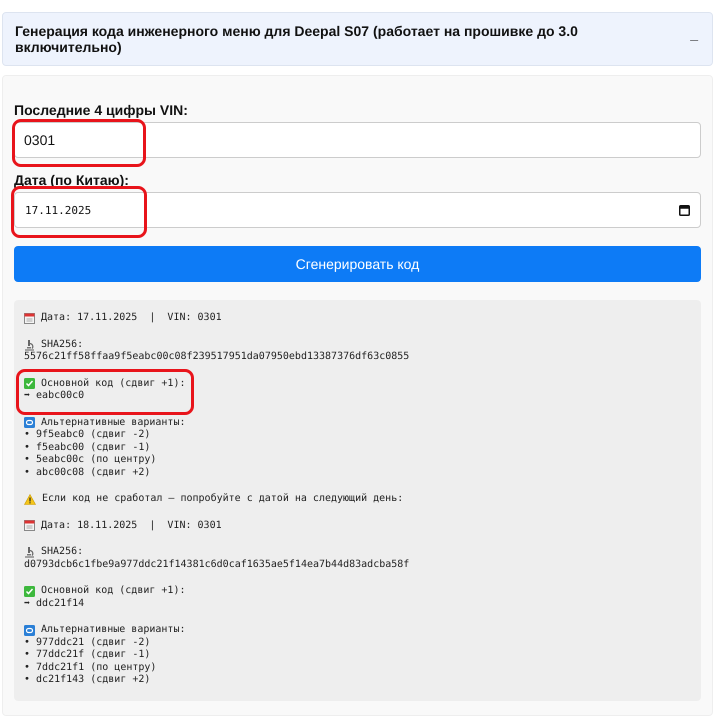 This screenshot has height=727, width=715. I want to click on panel-title: Генерация кода инженерного меню для Deepal S07 (работает на прошивке до 3.0 включительно), so click(297, 39).